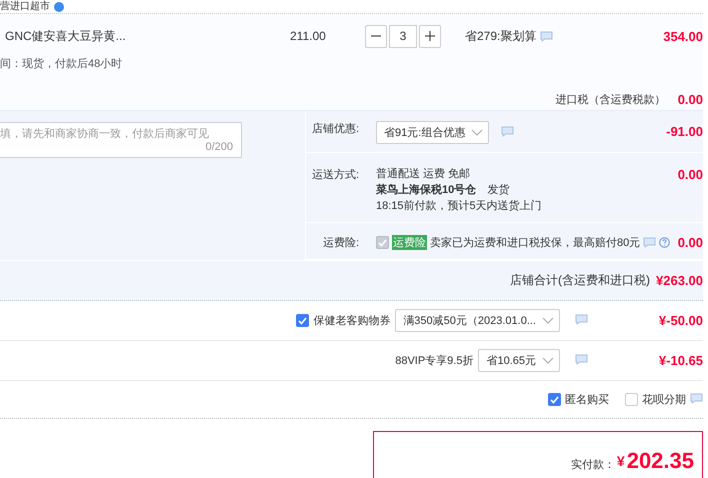 The height and width of the screenshot is (478, 708). I want to click on shipping-info: 18:15前付款，预计5天内送货上门, so click(459, 206).